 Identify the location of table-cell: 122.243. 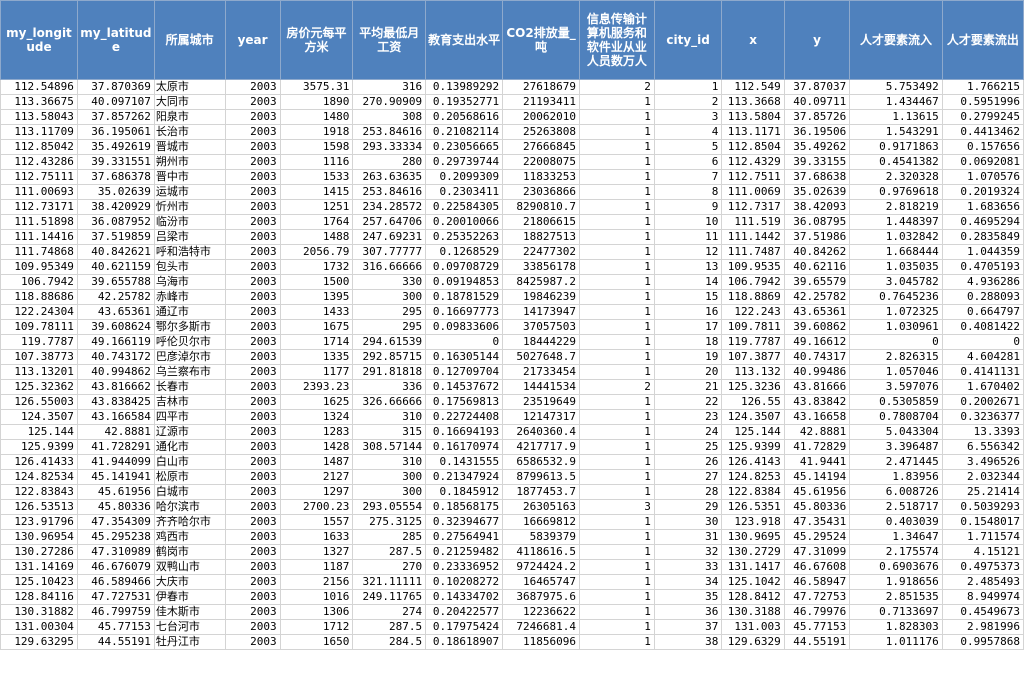
(753, 312).